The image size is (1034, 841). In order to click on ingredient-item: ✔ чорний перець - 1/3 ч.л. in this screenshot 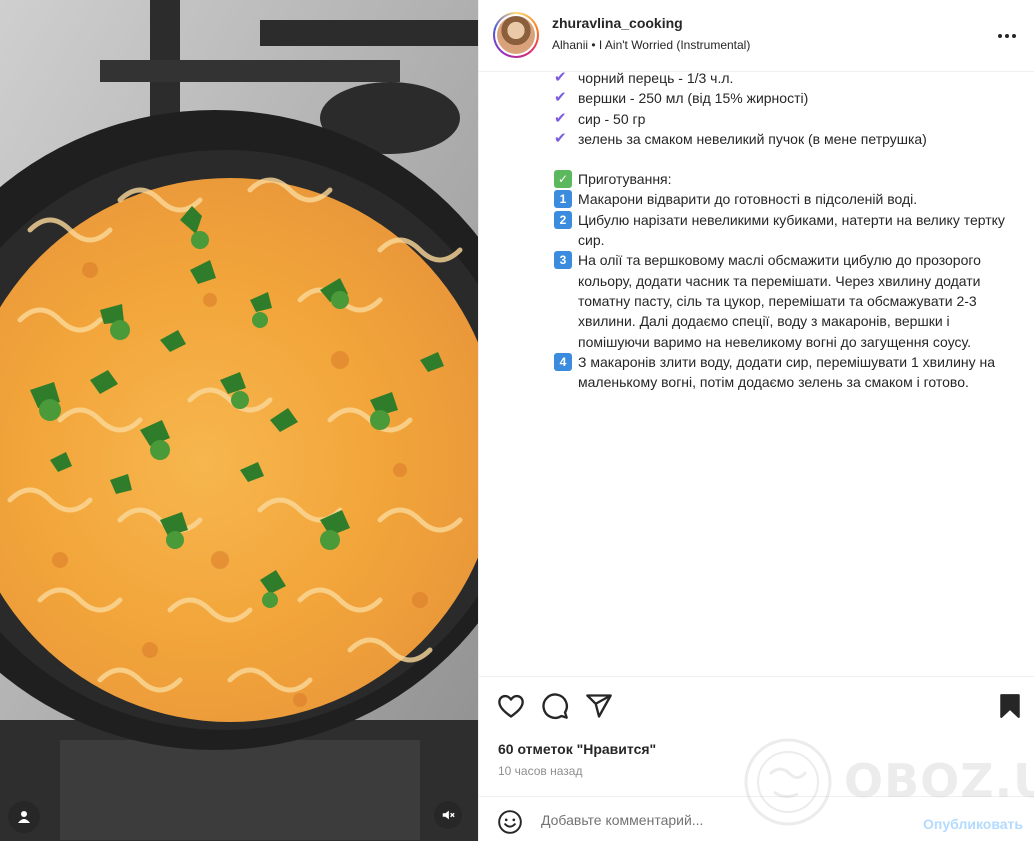, I will do `click(784, 80)`.